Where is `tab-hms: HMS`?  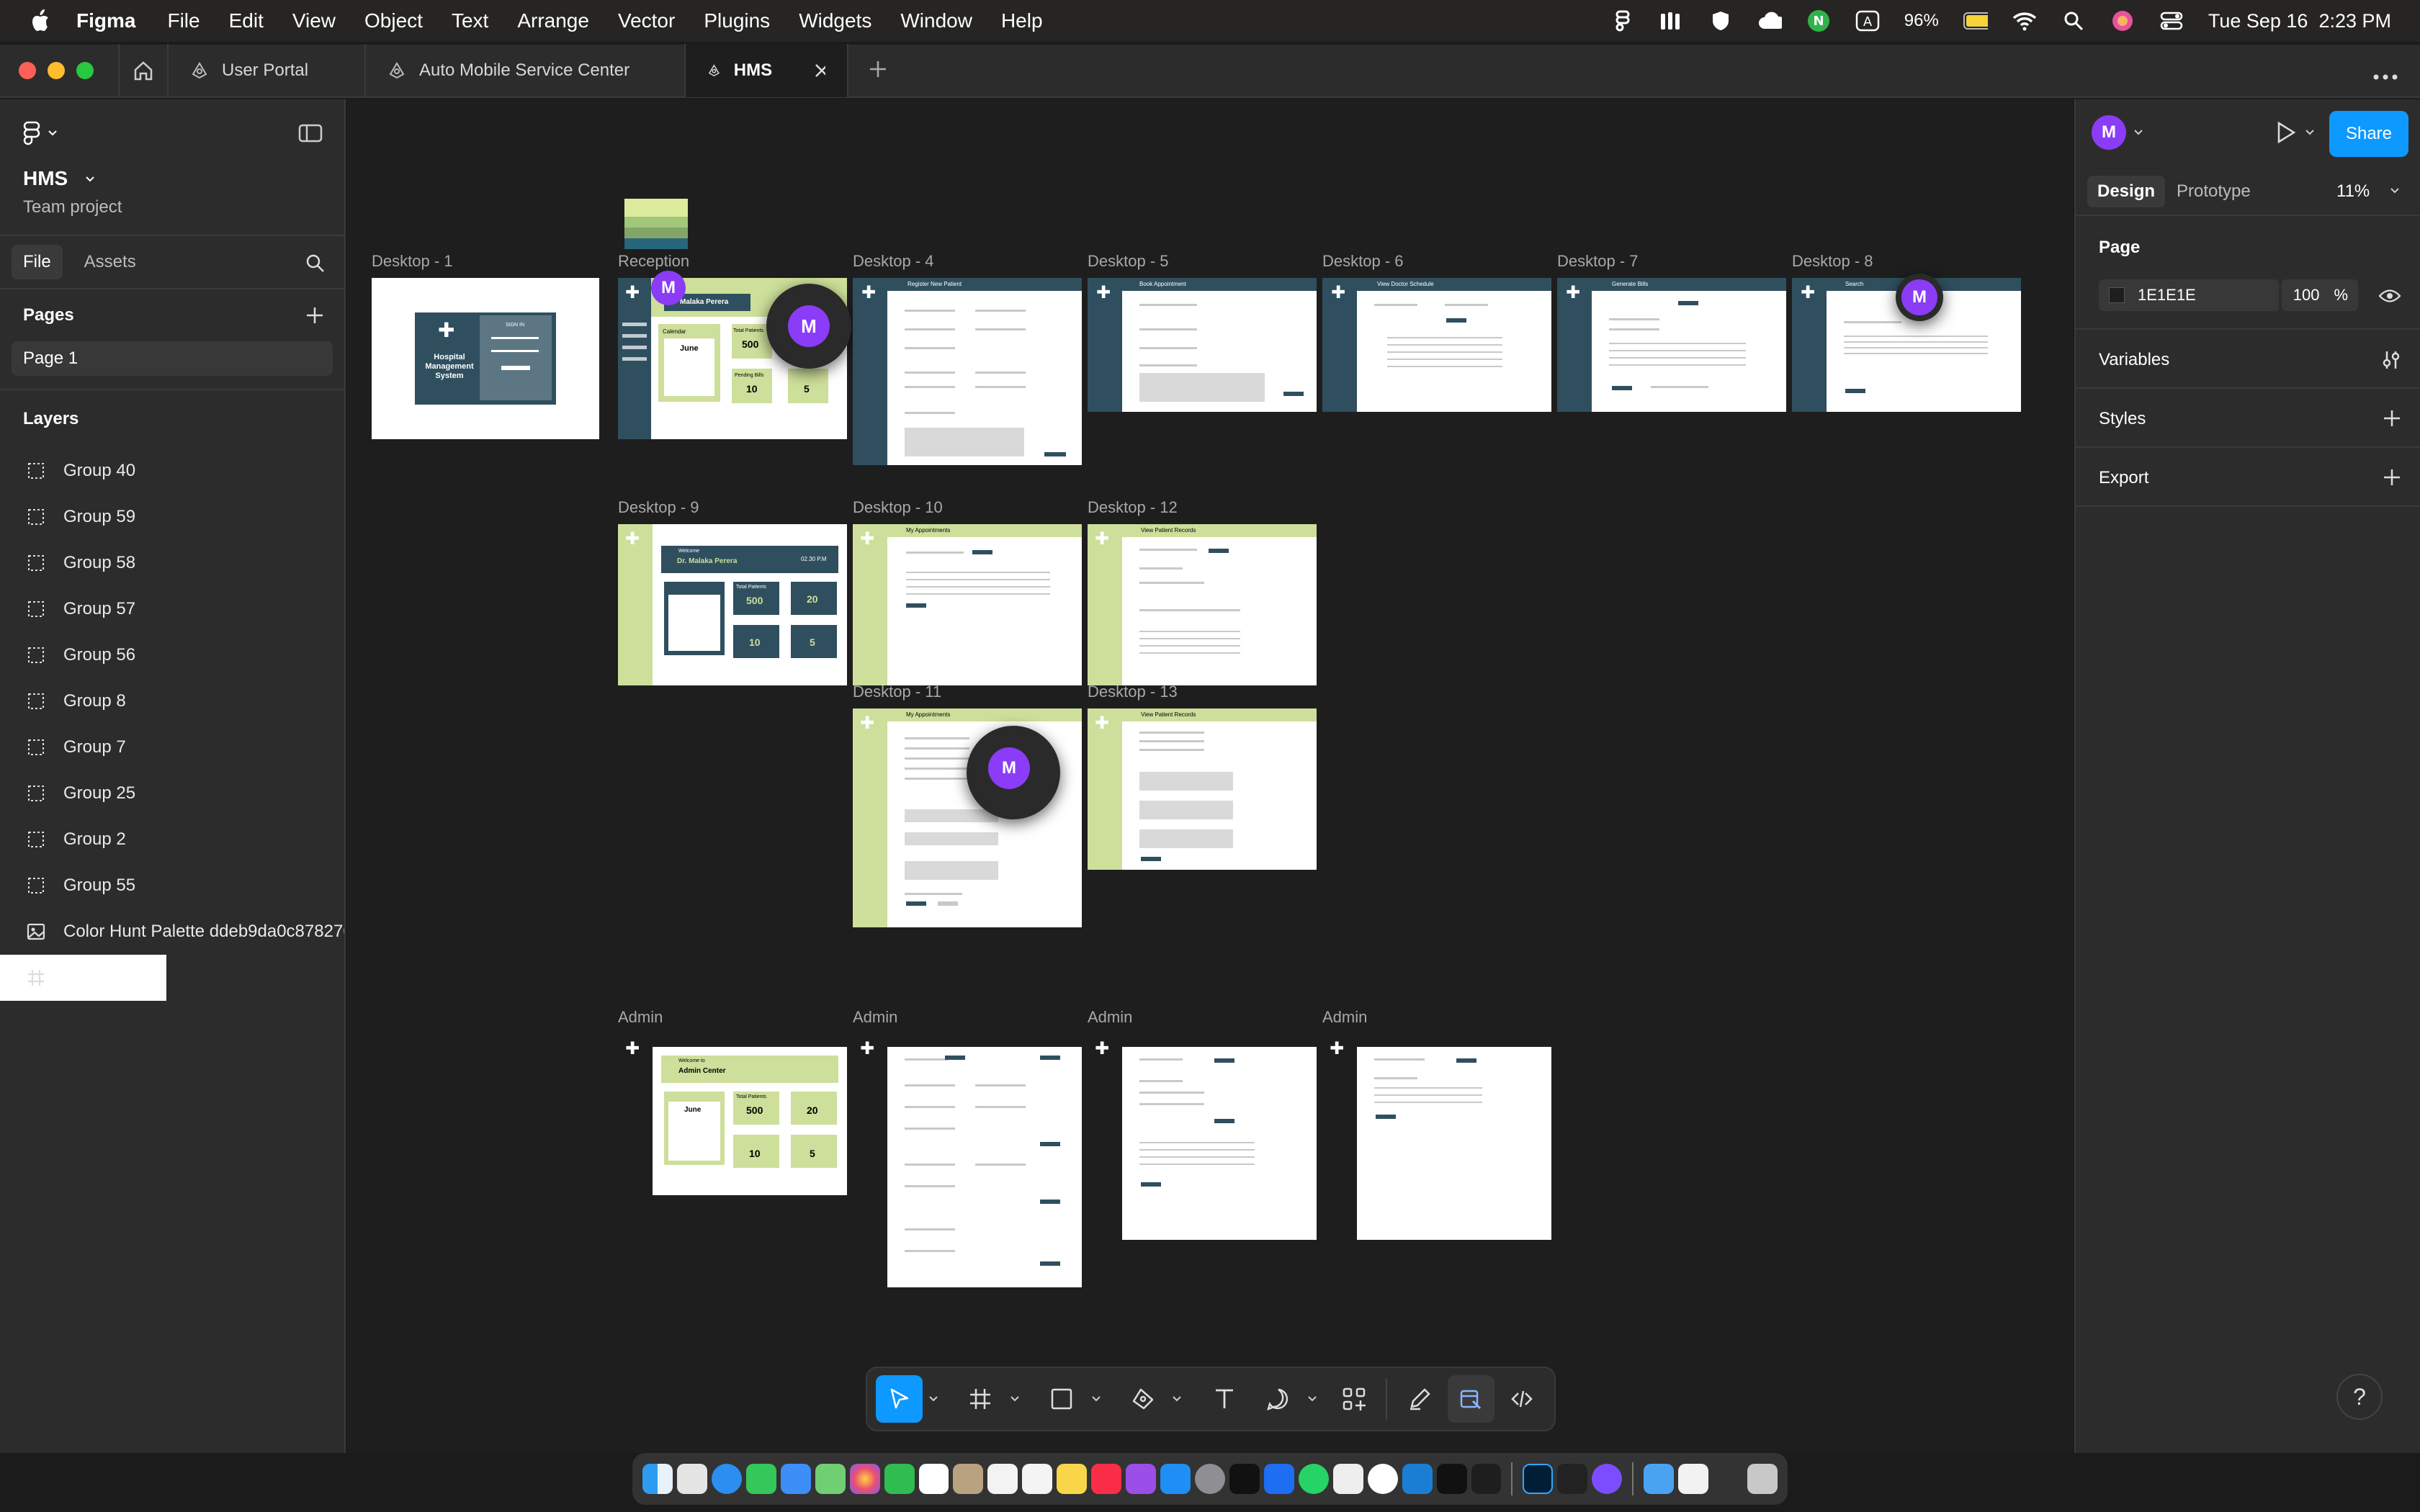 tab-hms: HMS is located at coordinates (767, 70).